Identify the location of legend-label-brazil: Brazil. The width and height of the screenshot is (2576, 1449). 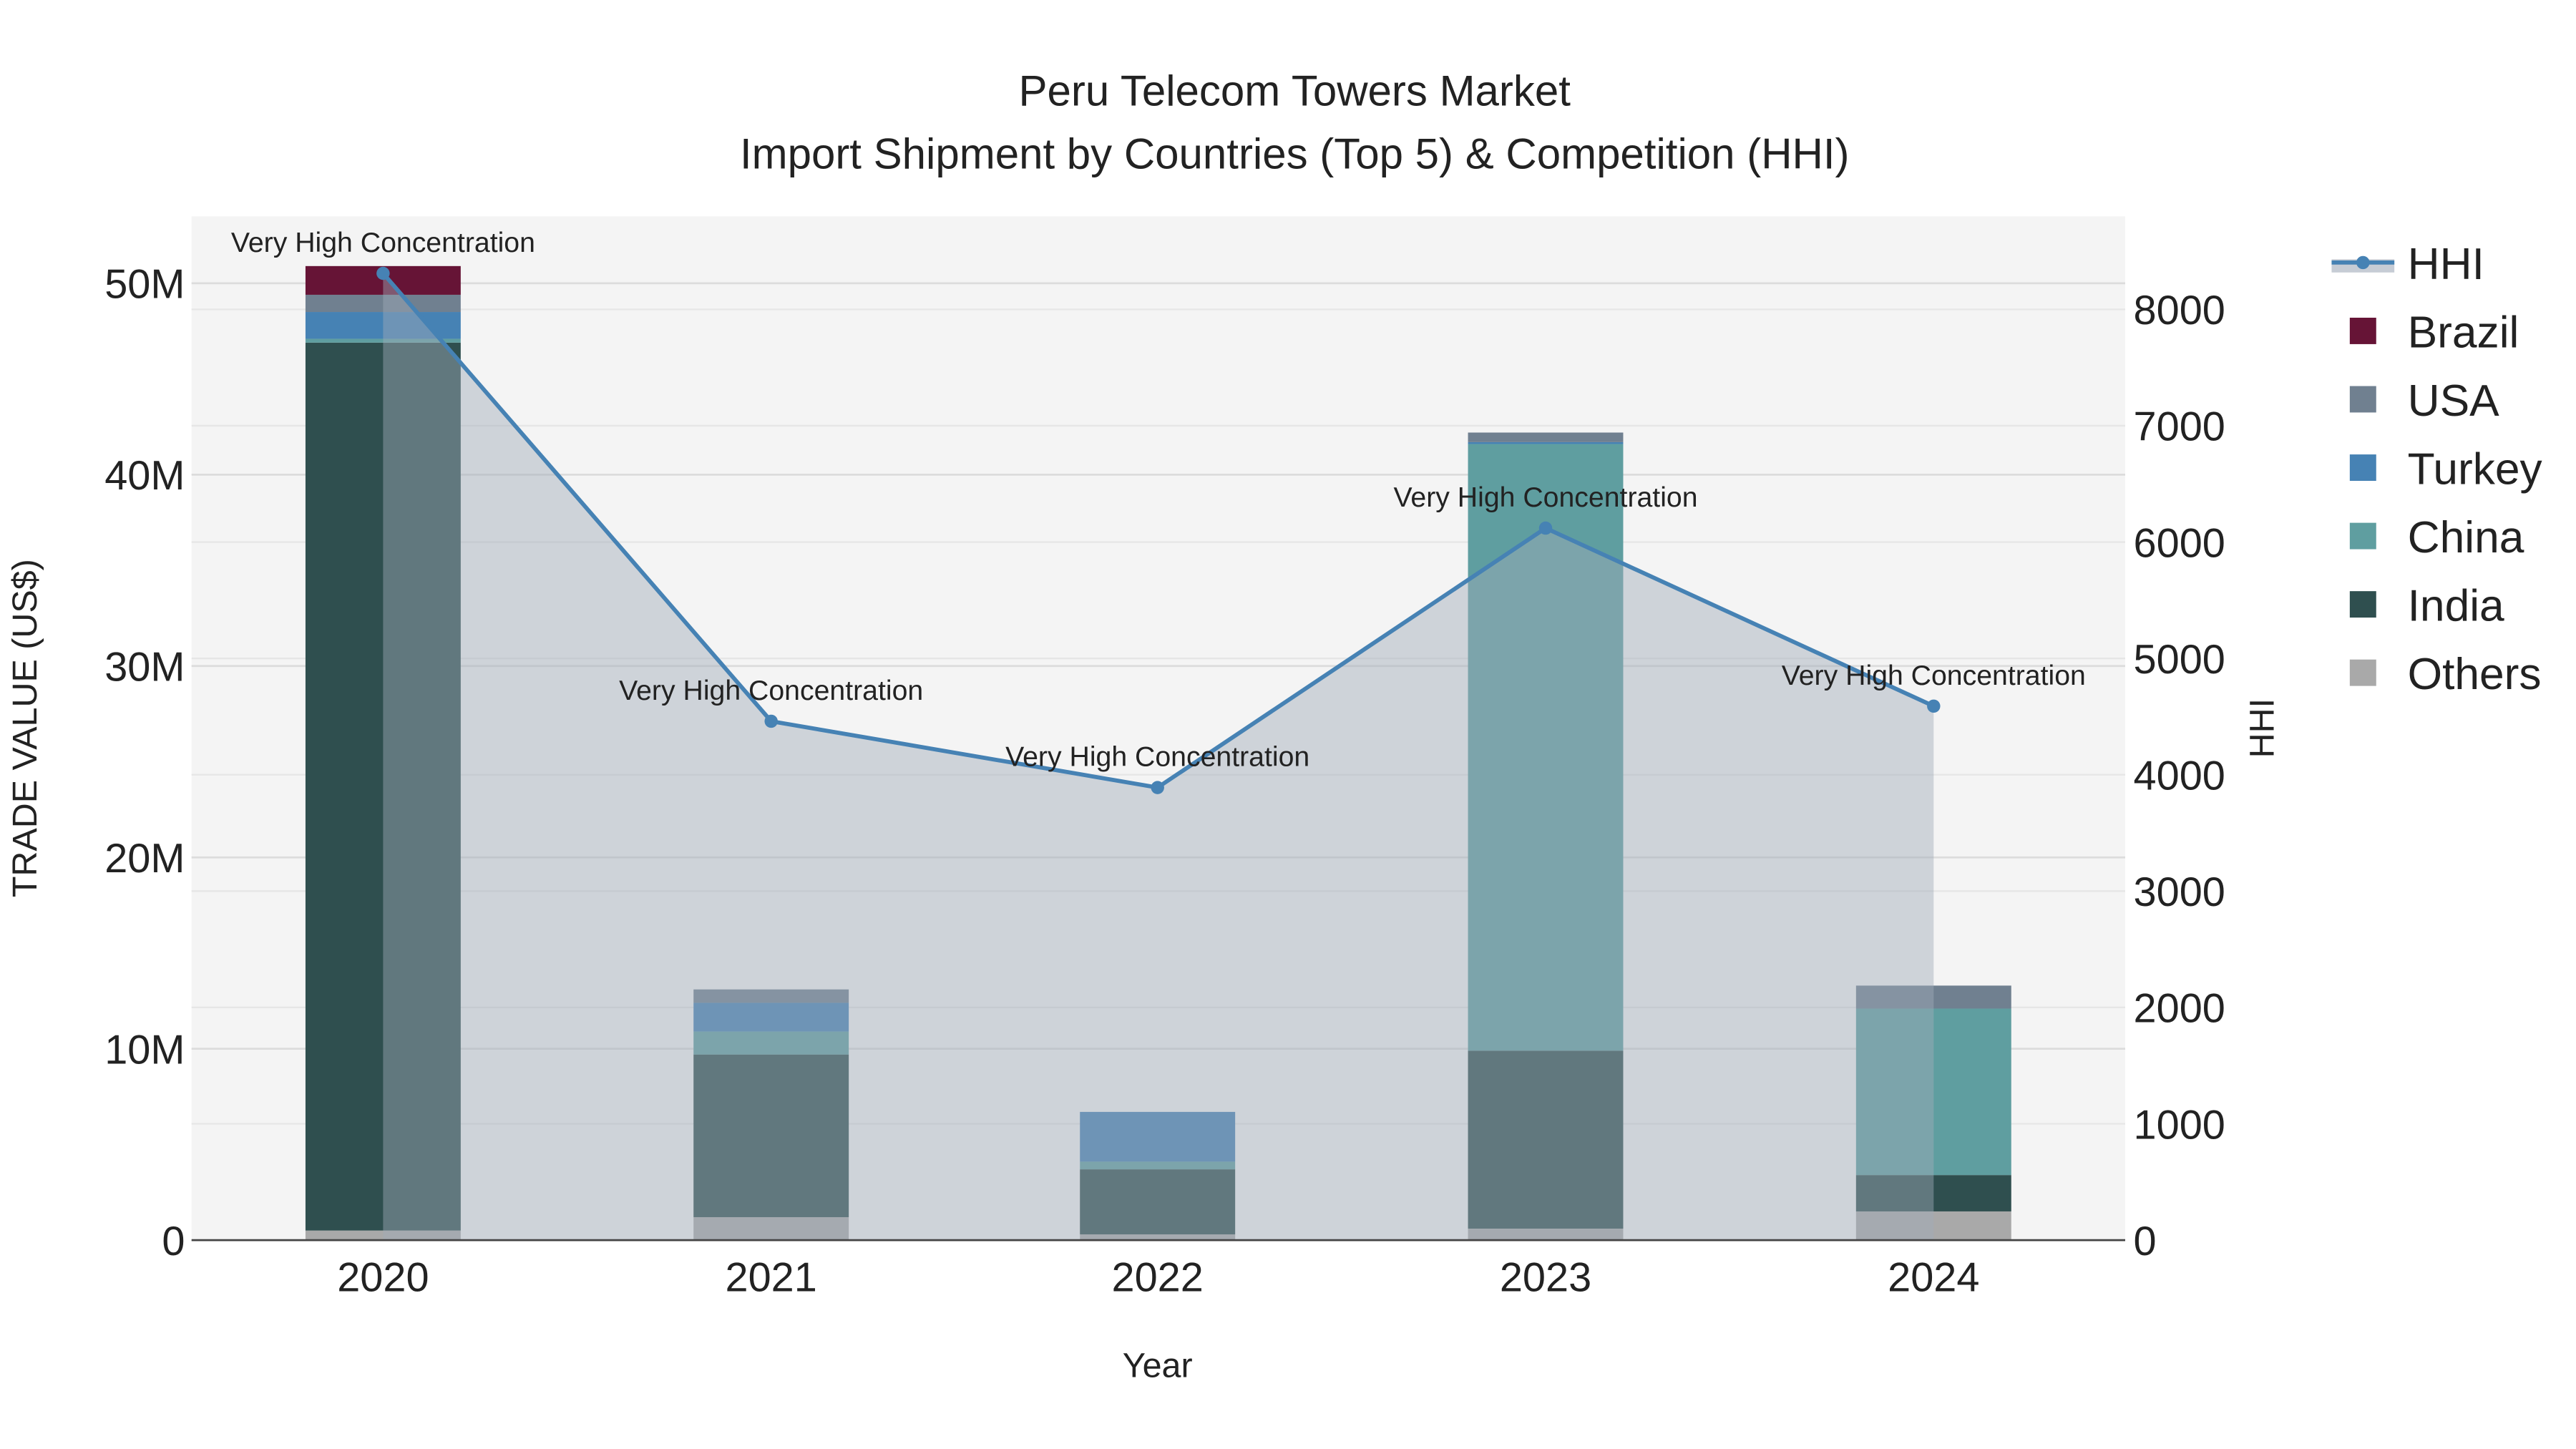
(2463, 333).